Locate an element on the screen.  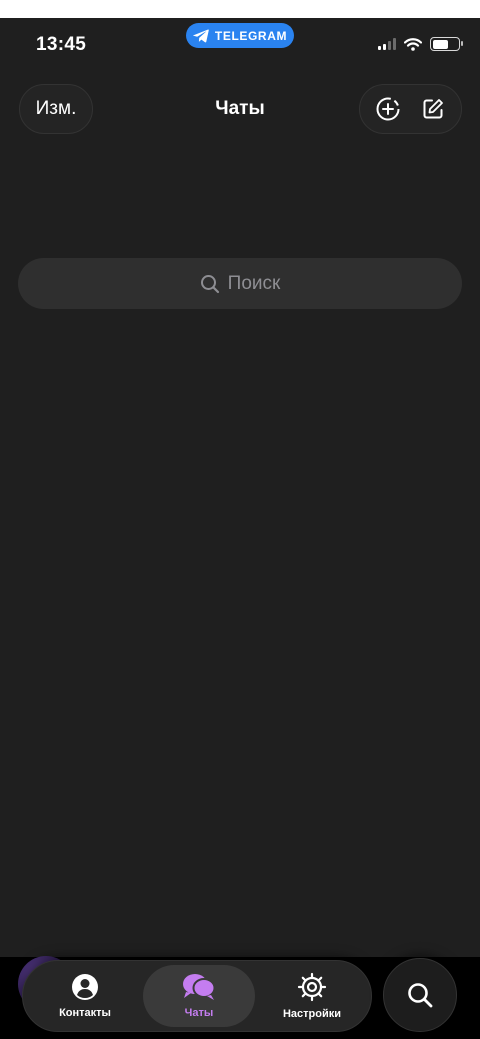
compose-icon is located at coordinates (433, 109).